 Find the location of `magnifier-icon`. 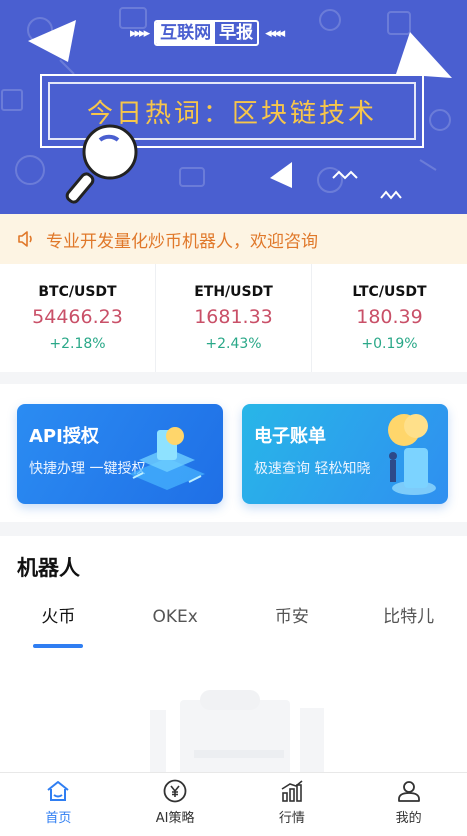

magnifier-icon is located at coordinates (101, 164).